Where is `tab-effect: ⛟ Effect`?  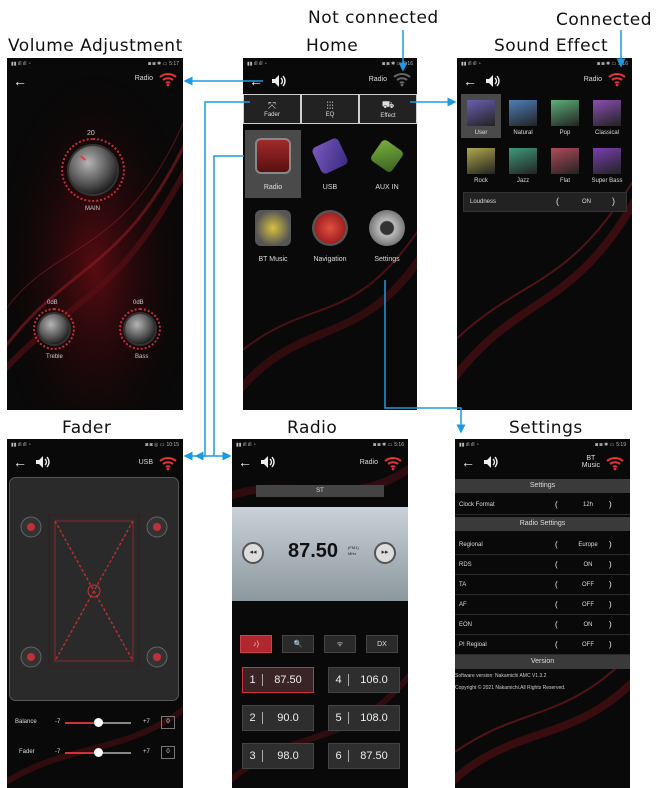 tab-effect: ⛟ Effect is located at coordinates (388, 109).